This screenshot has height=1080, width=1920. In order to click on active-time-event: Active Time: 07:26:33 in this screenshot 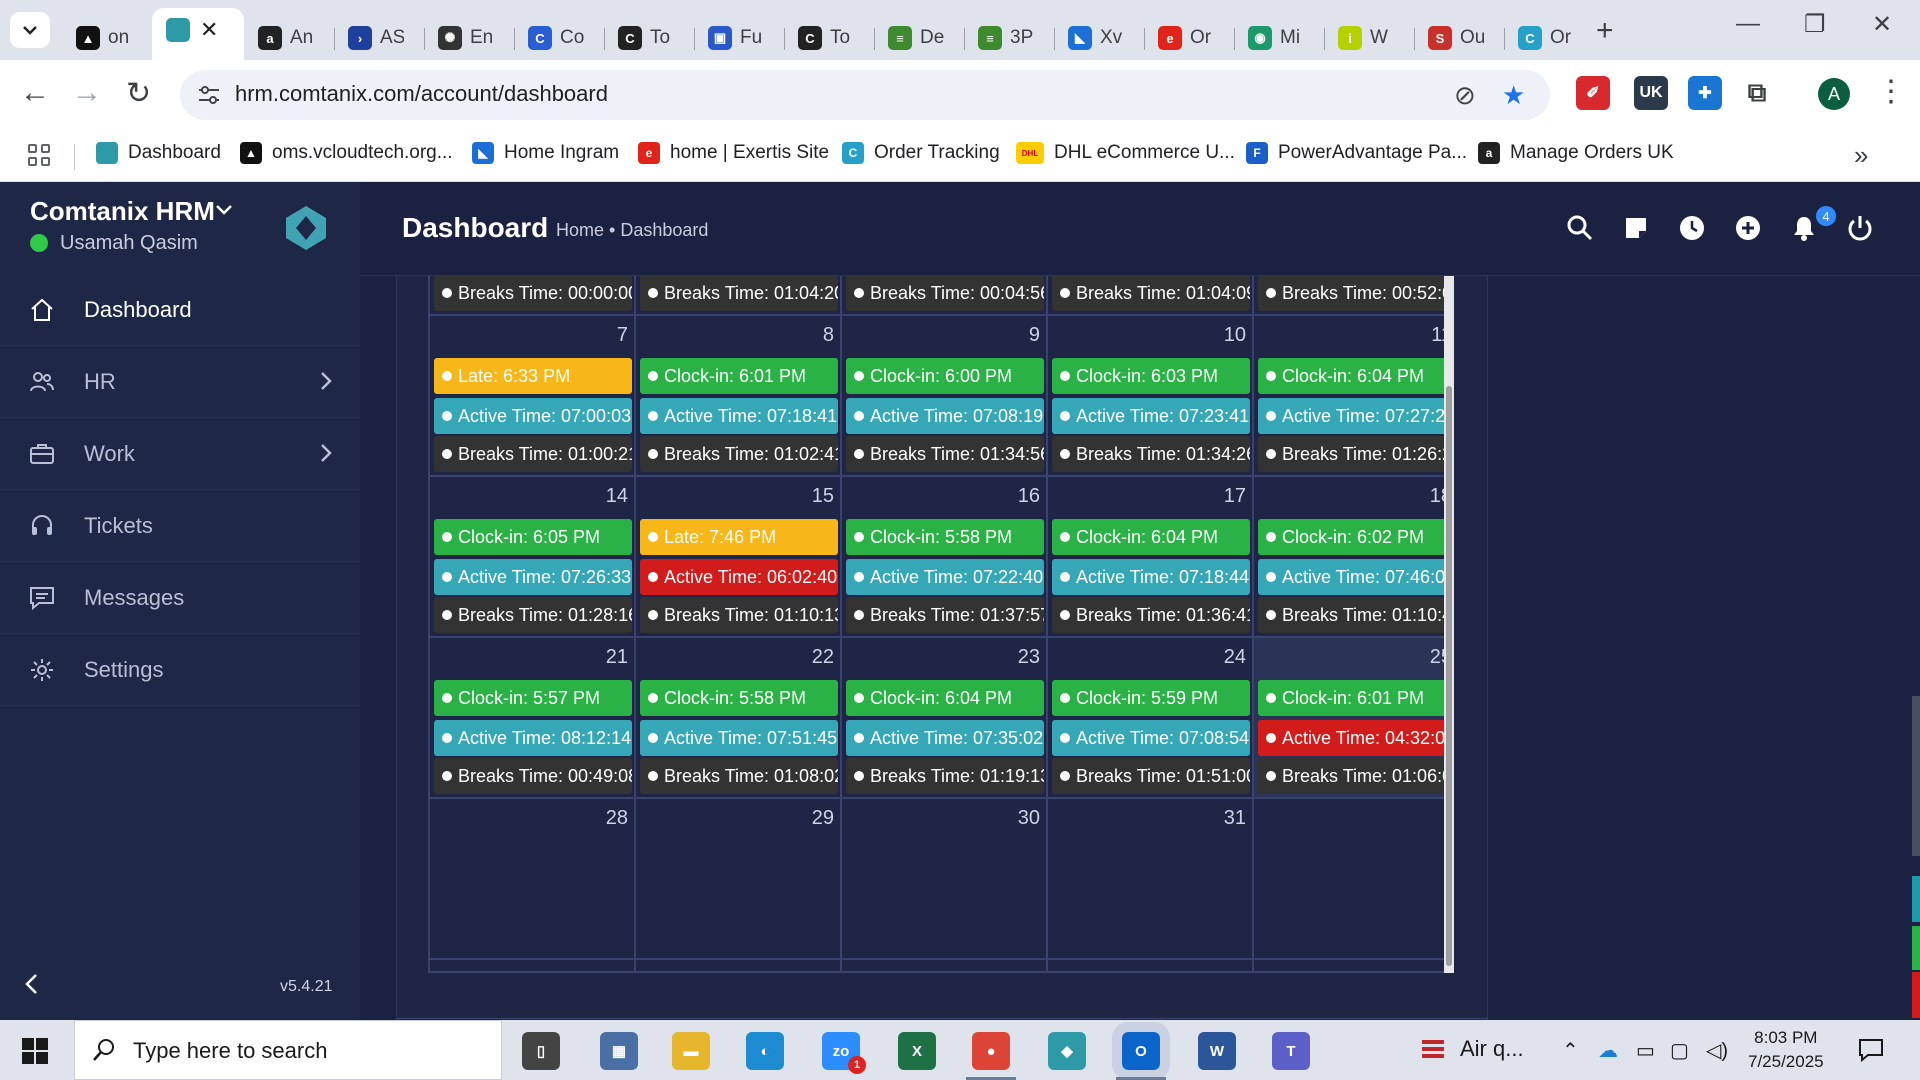, I will do `click(533, 577)`.